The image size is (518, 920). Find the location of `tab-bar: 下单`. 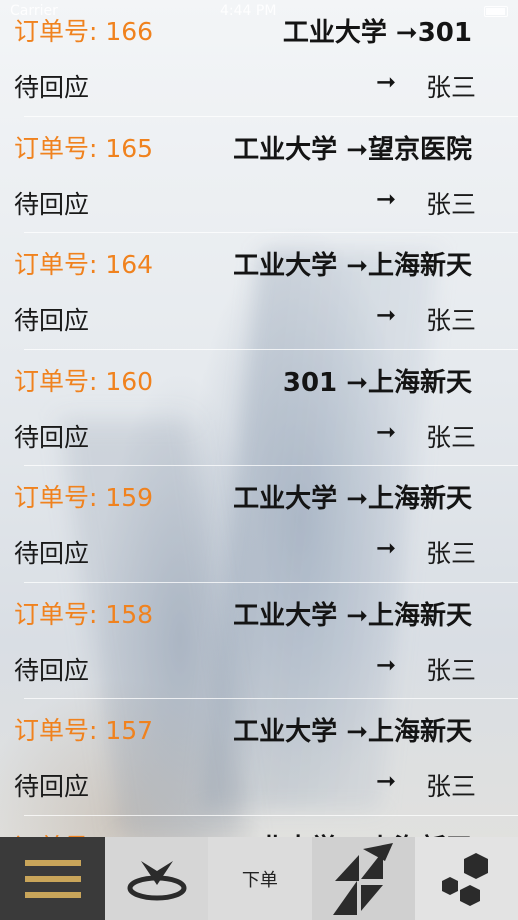

tab-bar: 下单 is located at coordinates (259, 878).